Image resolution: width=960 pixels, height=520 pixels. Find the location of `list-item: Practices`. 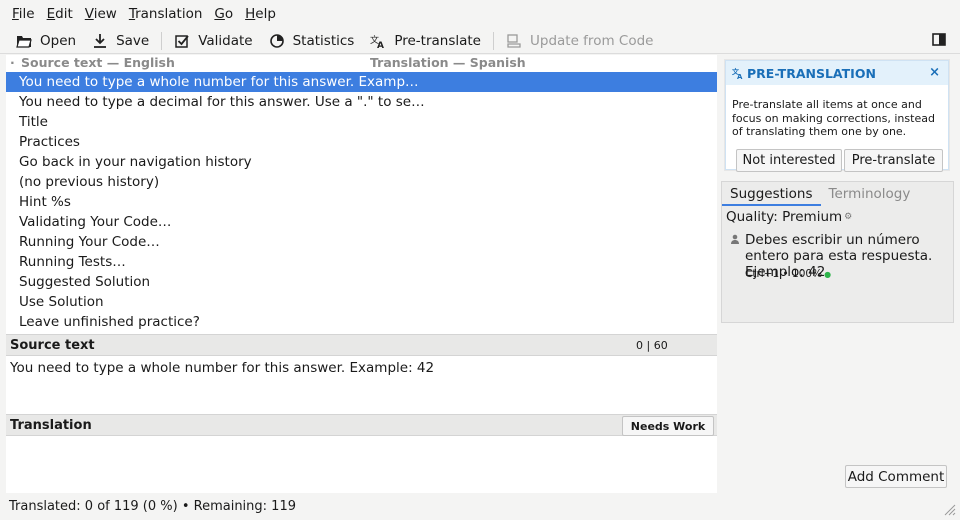

list-item: Practices is located at coordinates (361, 142).